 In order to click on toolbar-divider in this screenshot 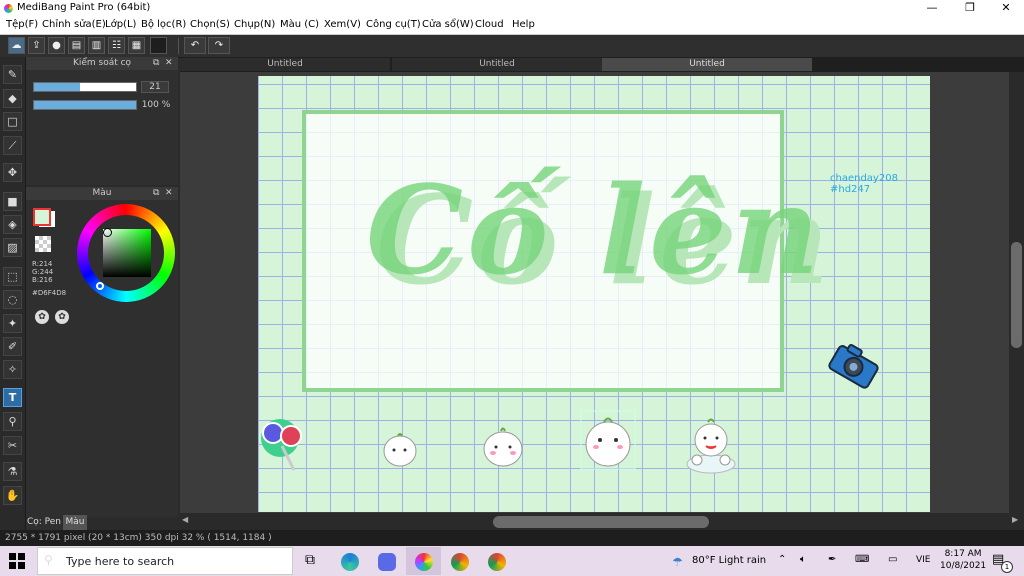, I will do `click(178, 46)`.